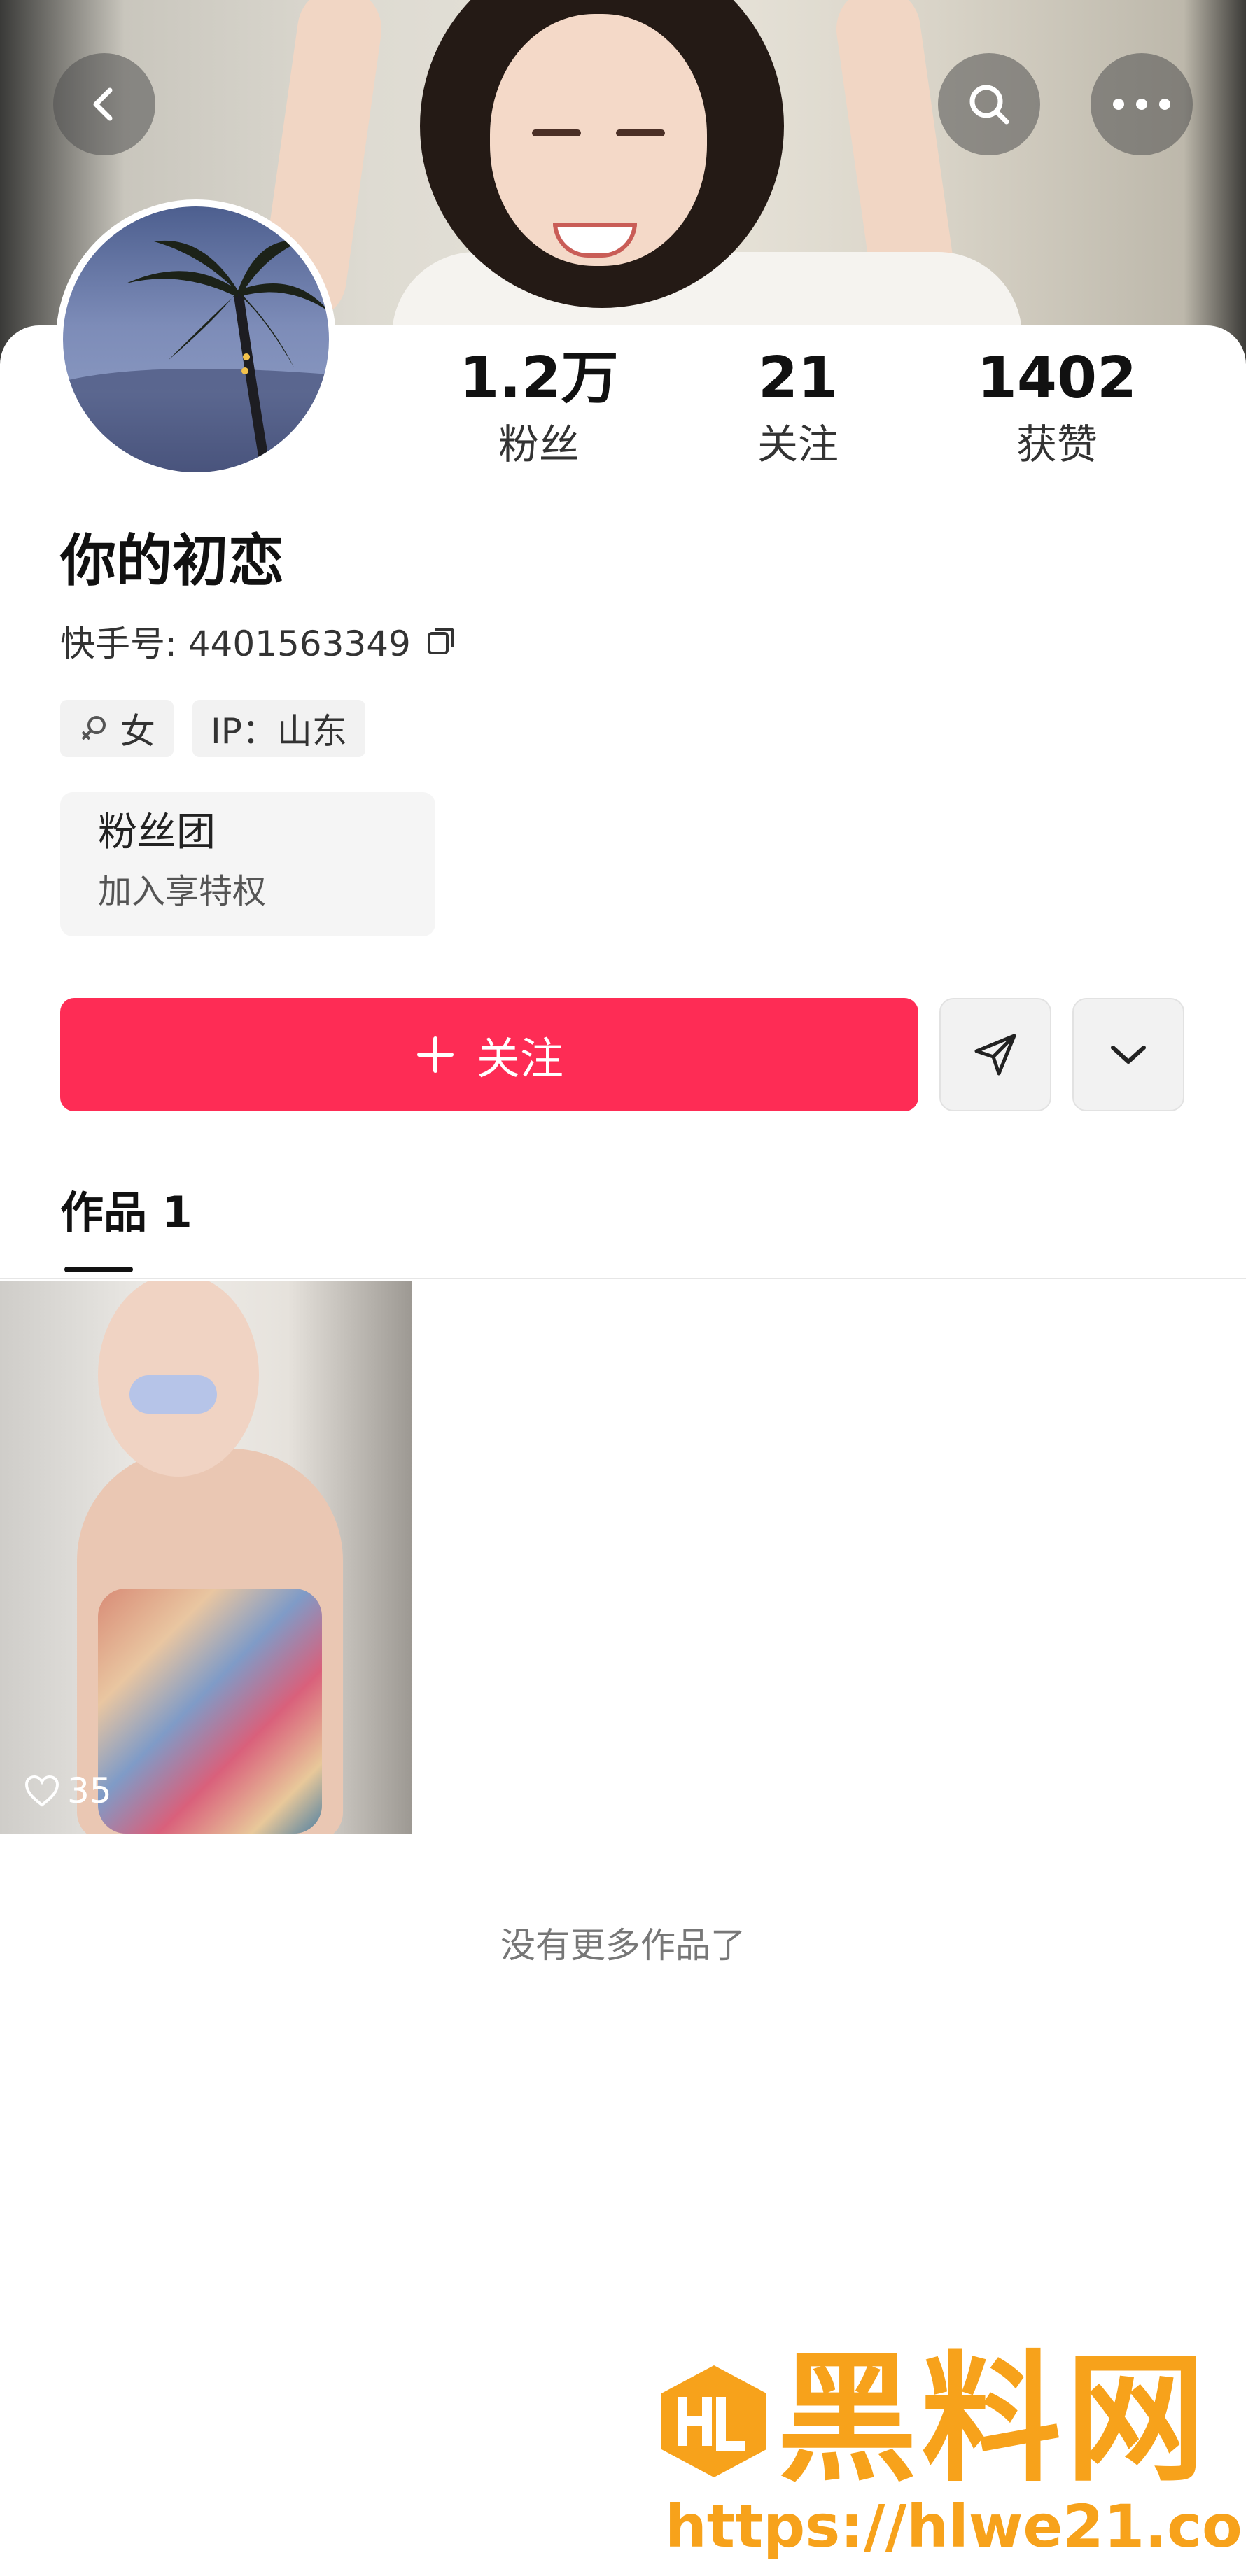 This screenshot has width=1246, height=2576. I want to click on tab-indicator, so click(98, 1269).